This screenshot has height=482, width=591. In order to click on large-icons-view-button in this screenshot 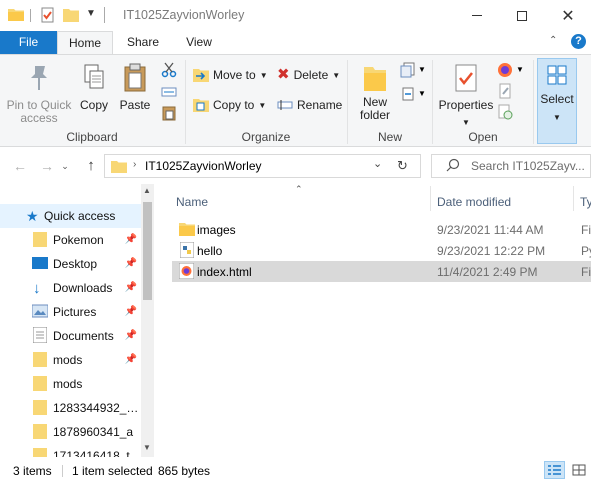, I will do `click(578, 470)`.